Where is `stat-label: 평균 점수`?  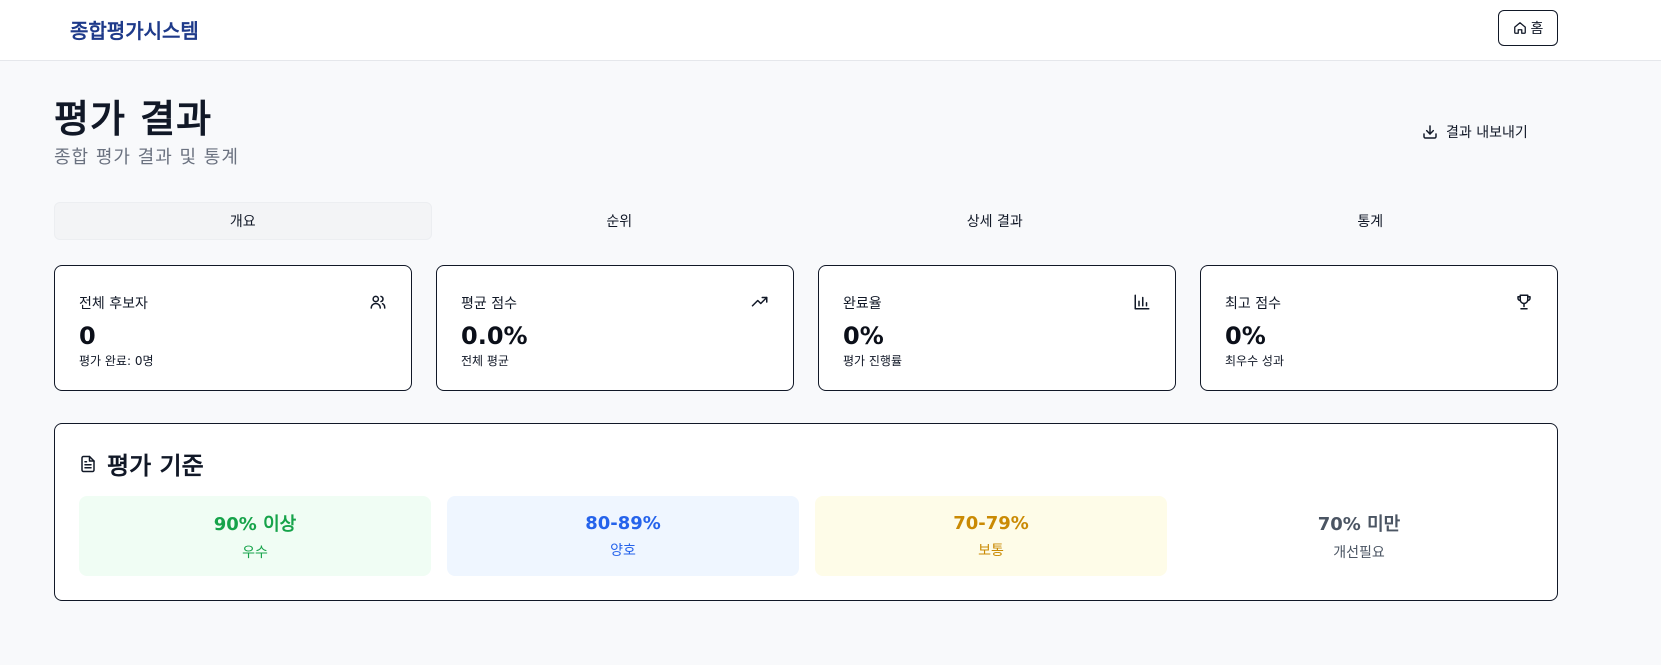
stat-label: 평균 점수 is located at coordinates (489, 304).